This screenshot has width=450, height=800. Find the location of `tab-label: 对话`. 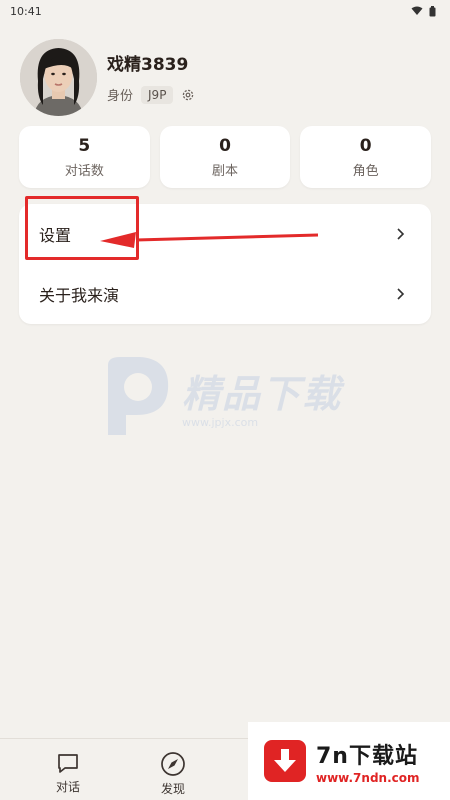

tab-label: 对话 is located at coordinates (67, 787).